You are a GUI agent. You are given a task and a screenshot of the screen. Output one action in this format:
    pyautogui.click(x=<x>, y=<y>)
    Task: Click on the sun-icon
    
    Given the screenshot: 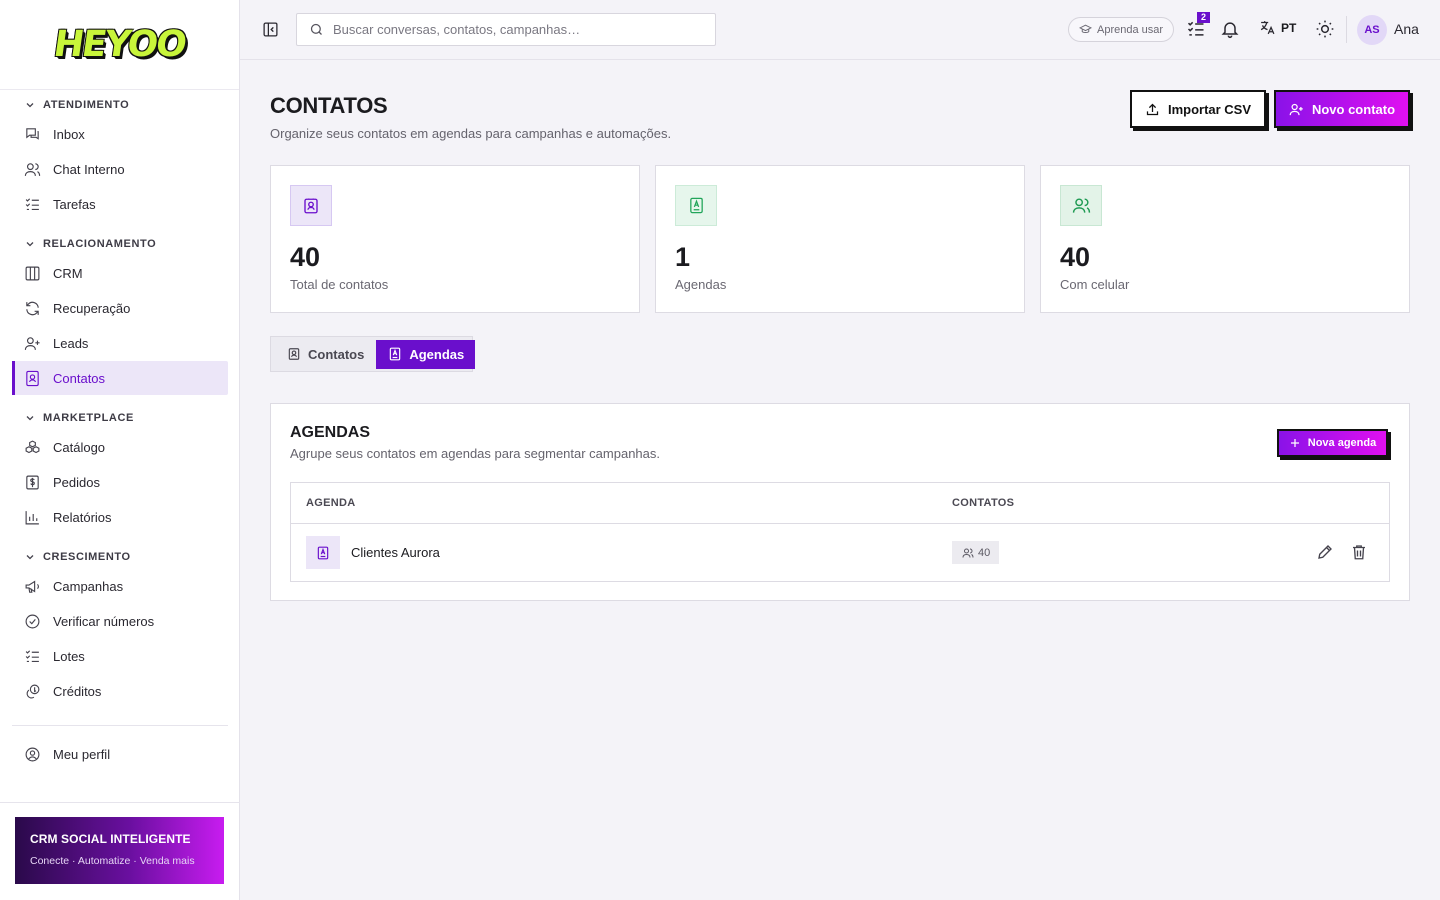 What is the action you would take?
    pyautogui.click(x=1325, y=29)
    